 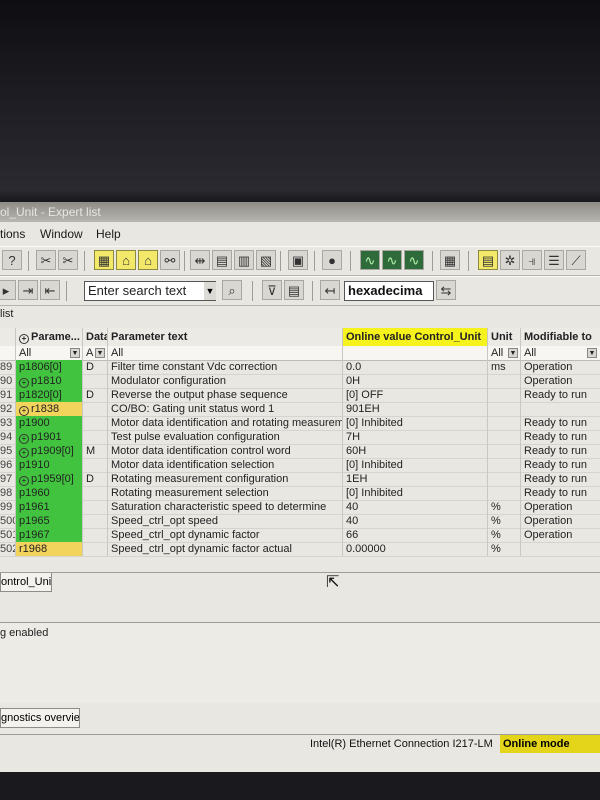 What do you see at coordinates (49, 535) in the screenshot?
I see `parameter-number: p1967` at bounding box center [49, 535].